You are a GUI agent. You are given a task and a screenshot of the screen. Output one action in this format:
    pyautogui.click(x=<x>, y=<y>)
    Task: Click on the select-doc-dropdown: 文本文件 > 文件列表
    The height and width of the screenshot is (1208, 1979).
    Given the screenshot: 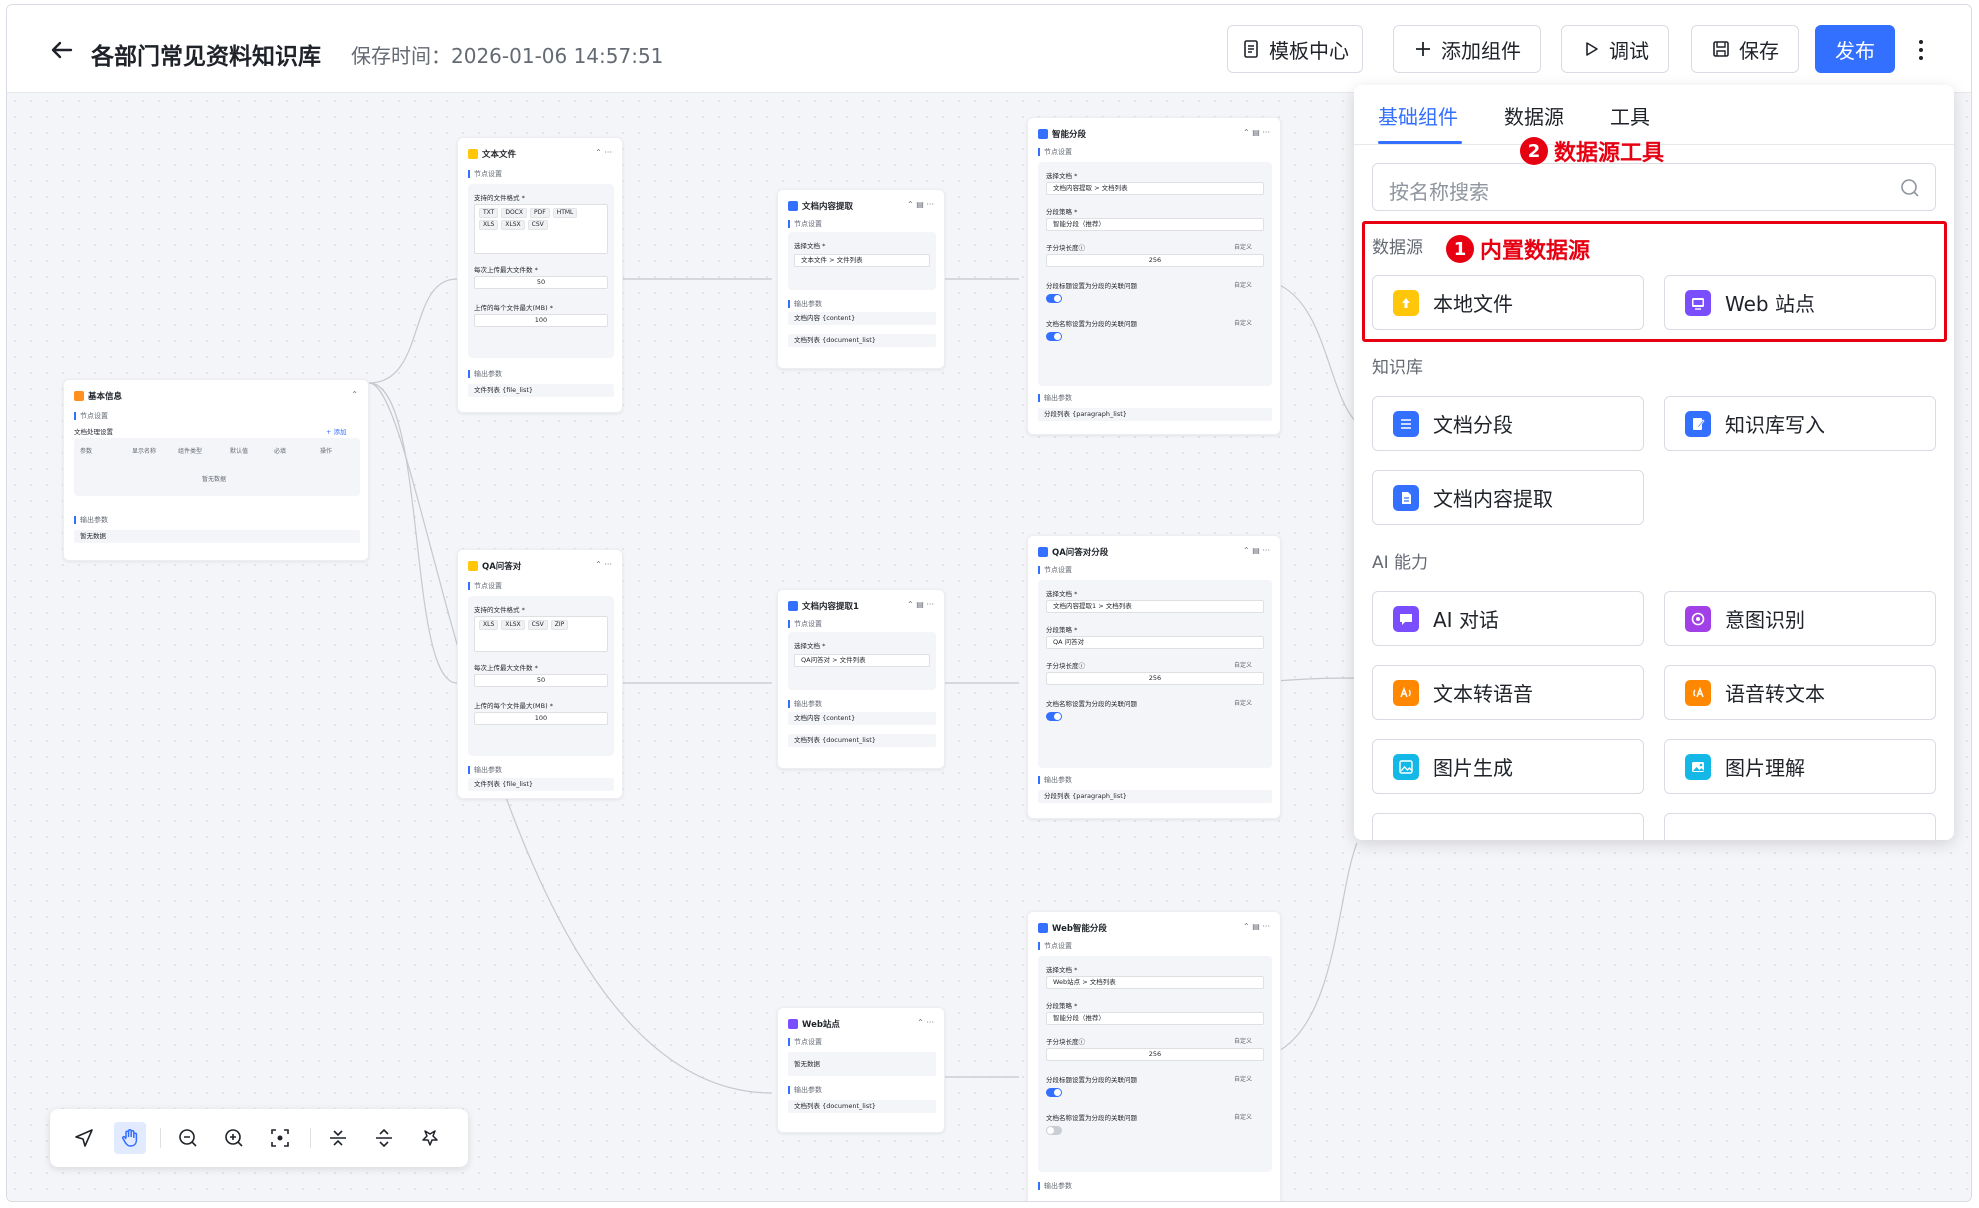 What is the action you would take?
    pyautogui.click(x=862, y=260)
    